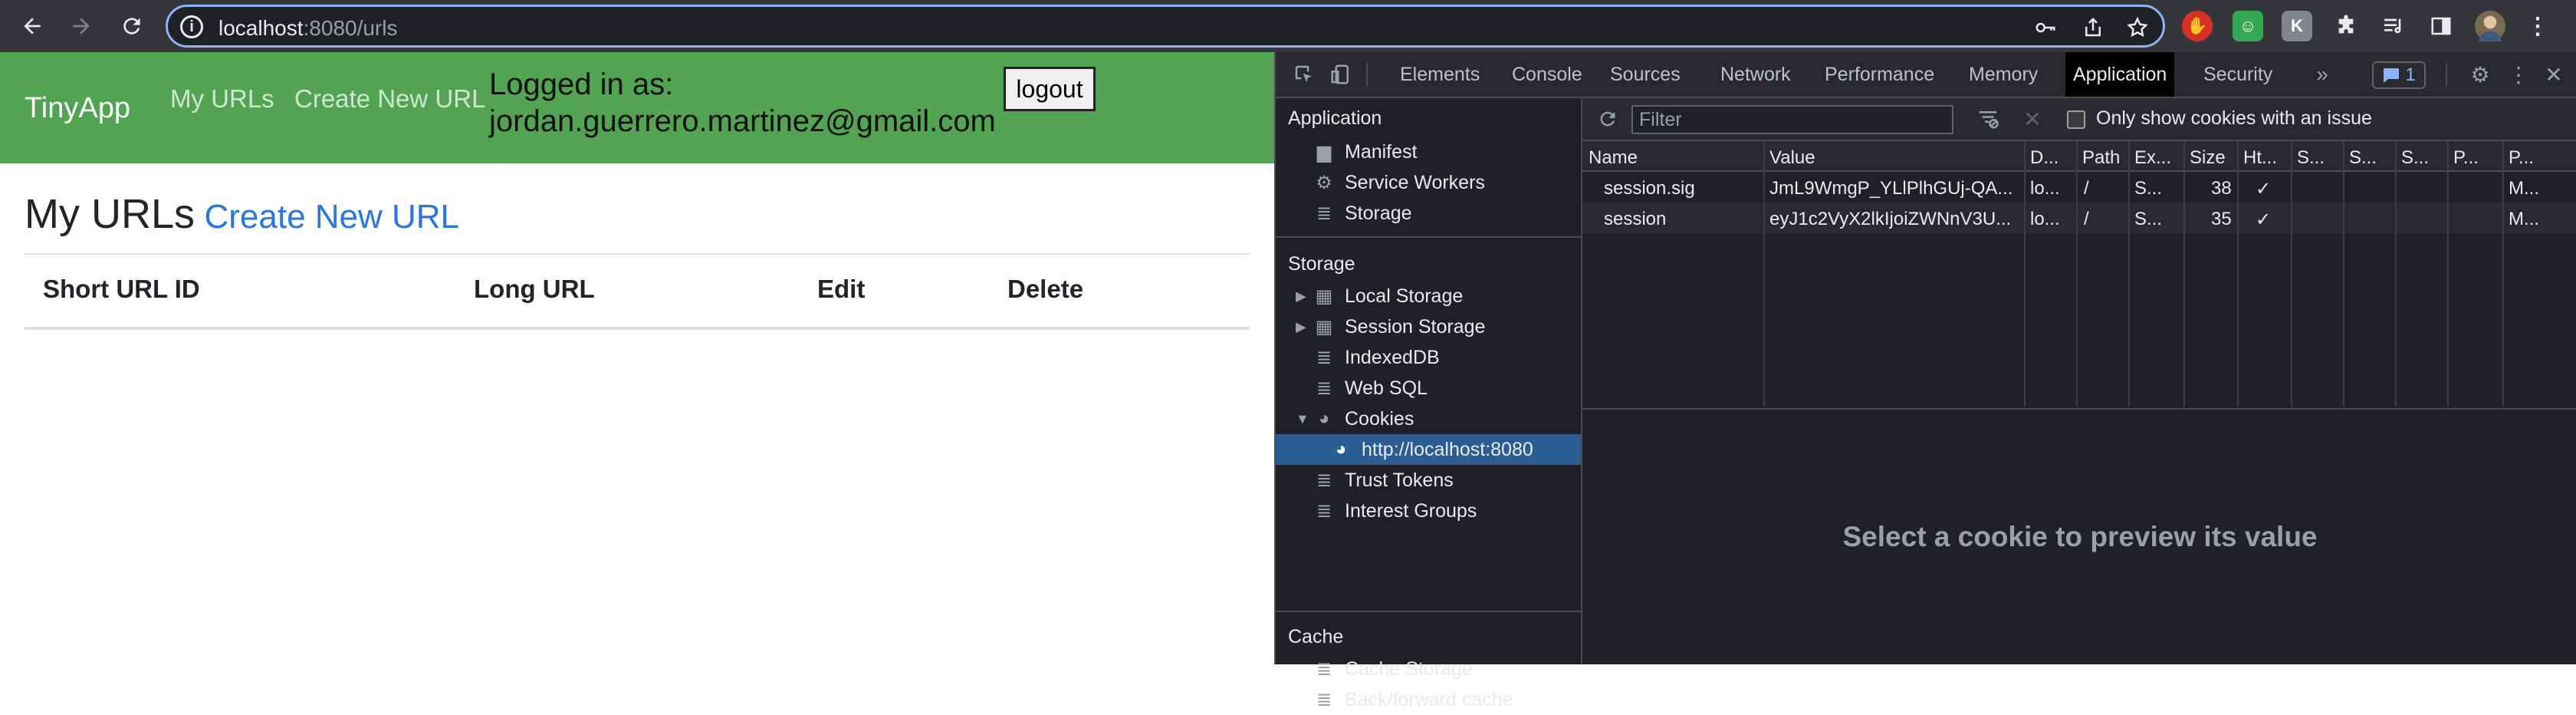 The height and width of the screenshot is (715, 2576). Describe the element at coordinates (308, 28) in the screenshot. I see `url-text: localhost:8080/urls` at that location.